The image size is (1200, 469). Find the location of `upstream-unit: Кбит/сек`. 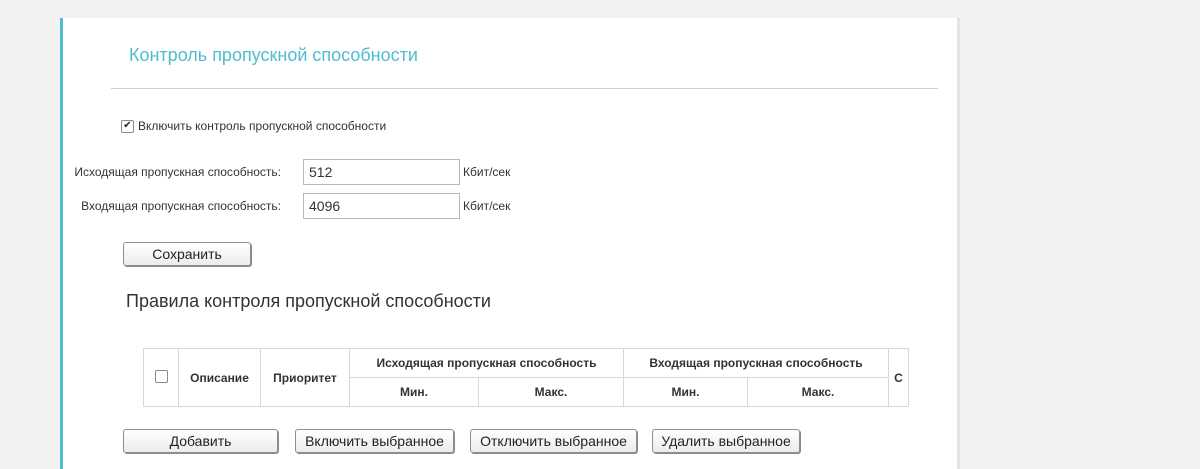

upstream-unit: Кбит/сек is located at coordinates (487, 172).